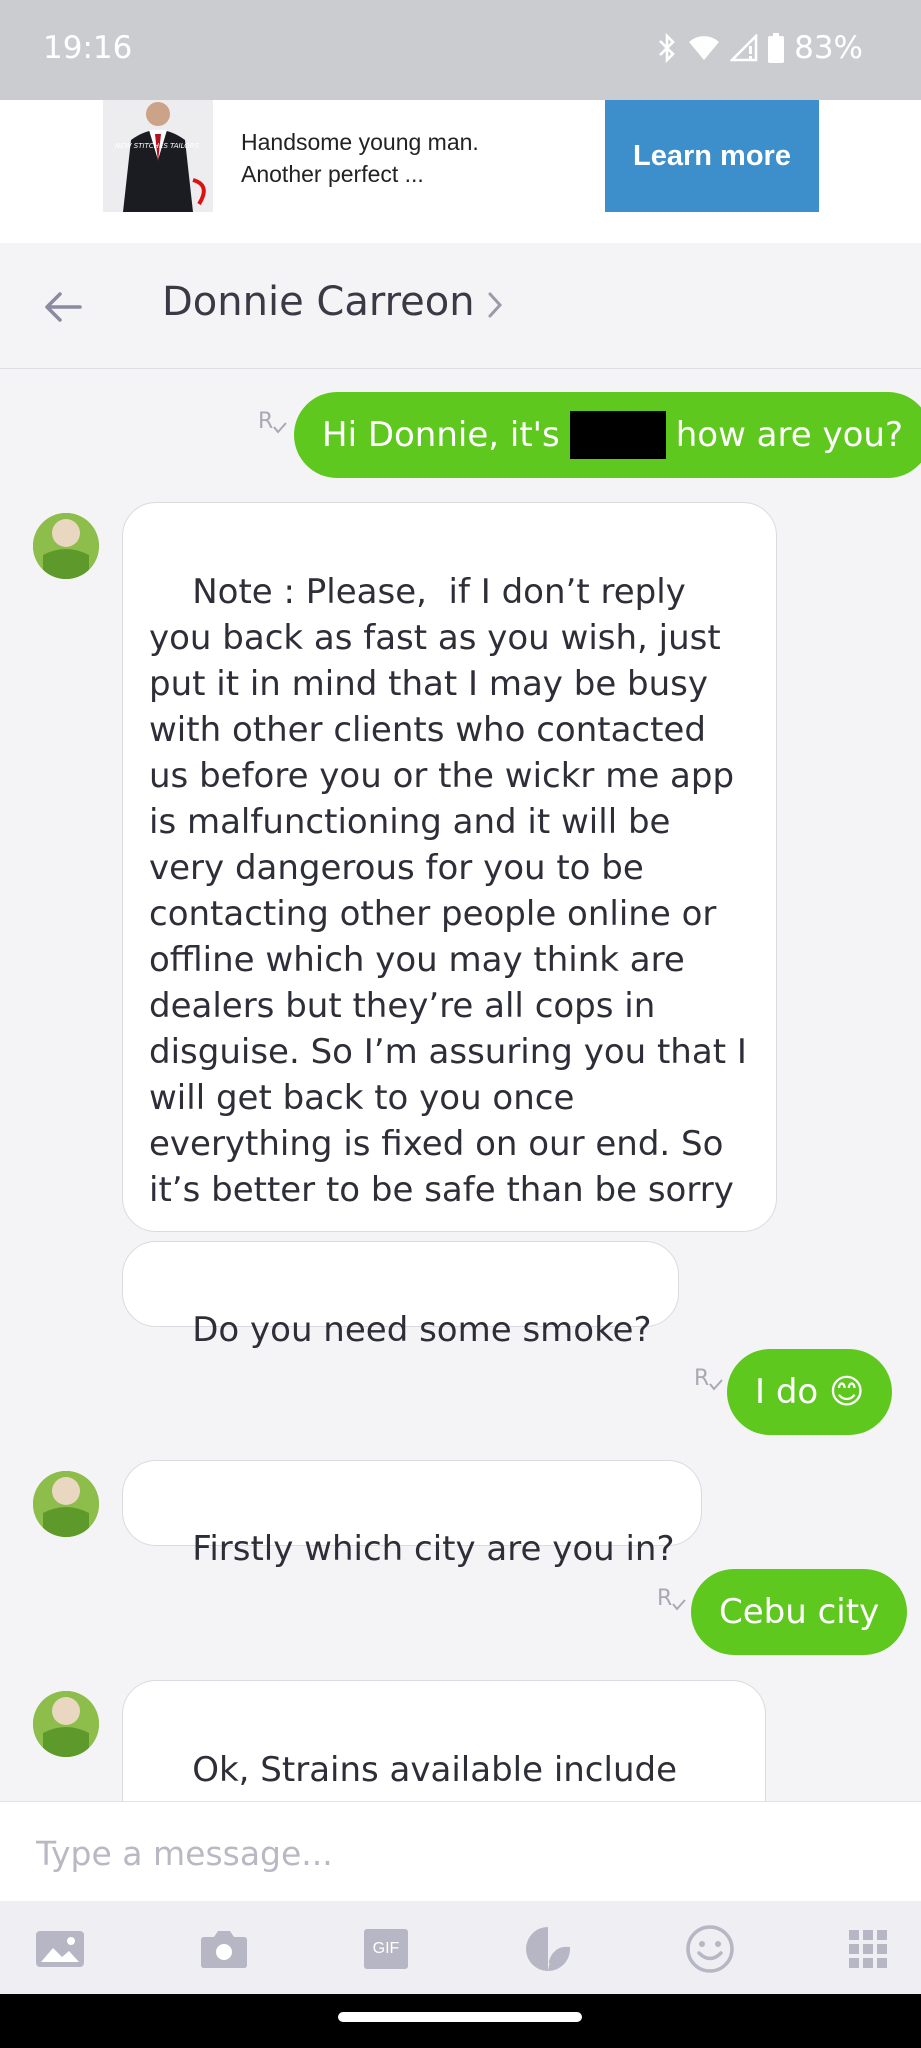  What do you see at coordinates (360, 142) in the screenshot?
I see `ad-line-1: Handsome young man.` at bounding box center [360, 142].